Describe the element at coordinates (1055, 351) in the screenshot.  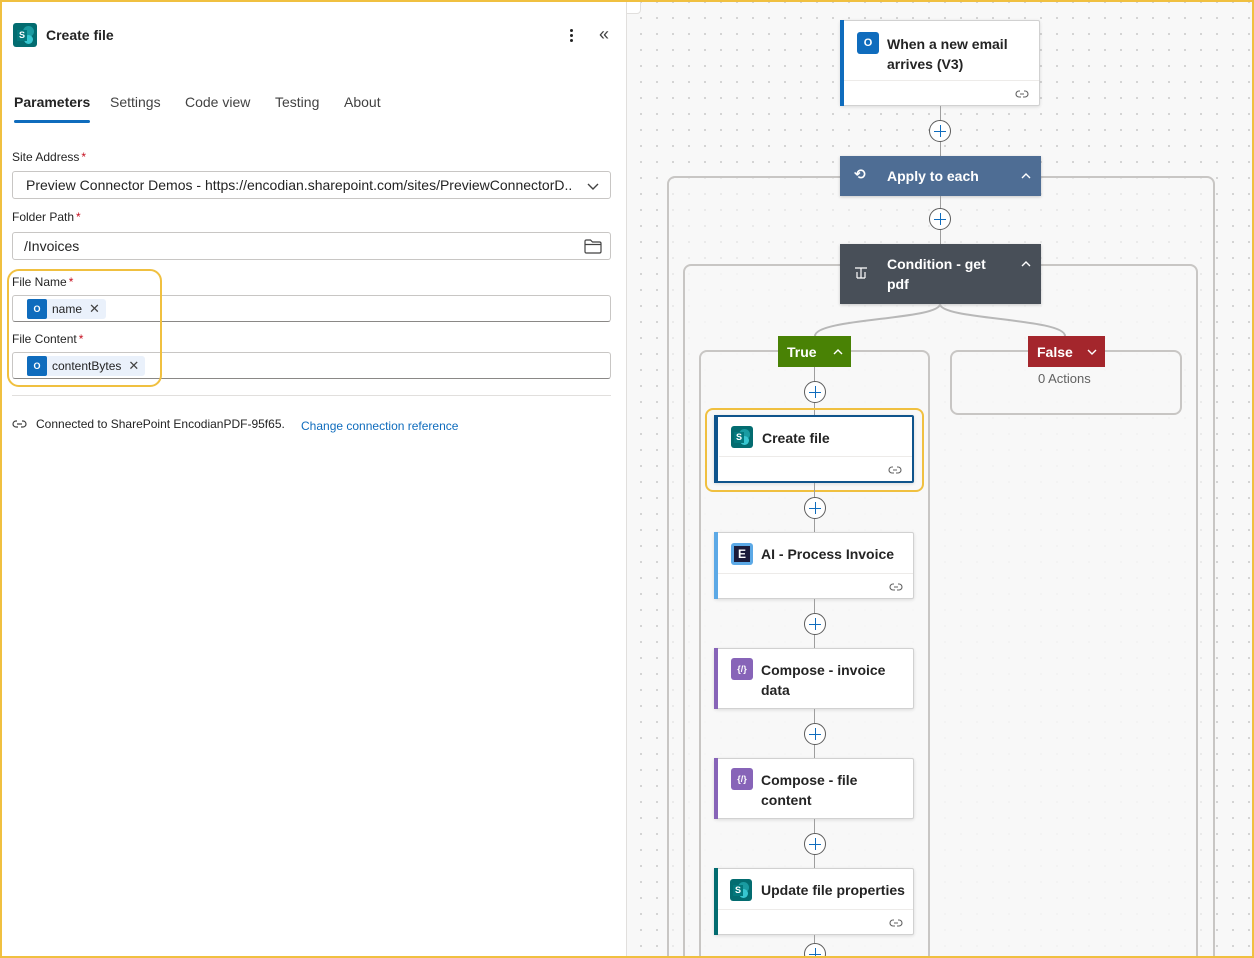
I see `false-label-text: False` at that location.